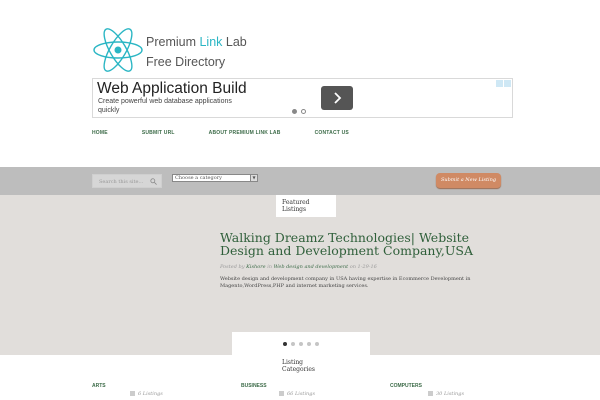 The height and width of the screenshot is (400, 600). Describe the element at coordinates (186, 62) in the screenshot. I see `logo-subtitle: Free Directory` at that location.